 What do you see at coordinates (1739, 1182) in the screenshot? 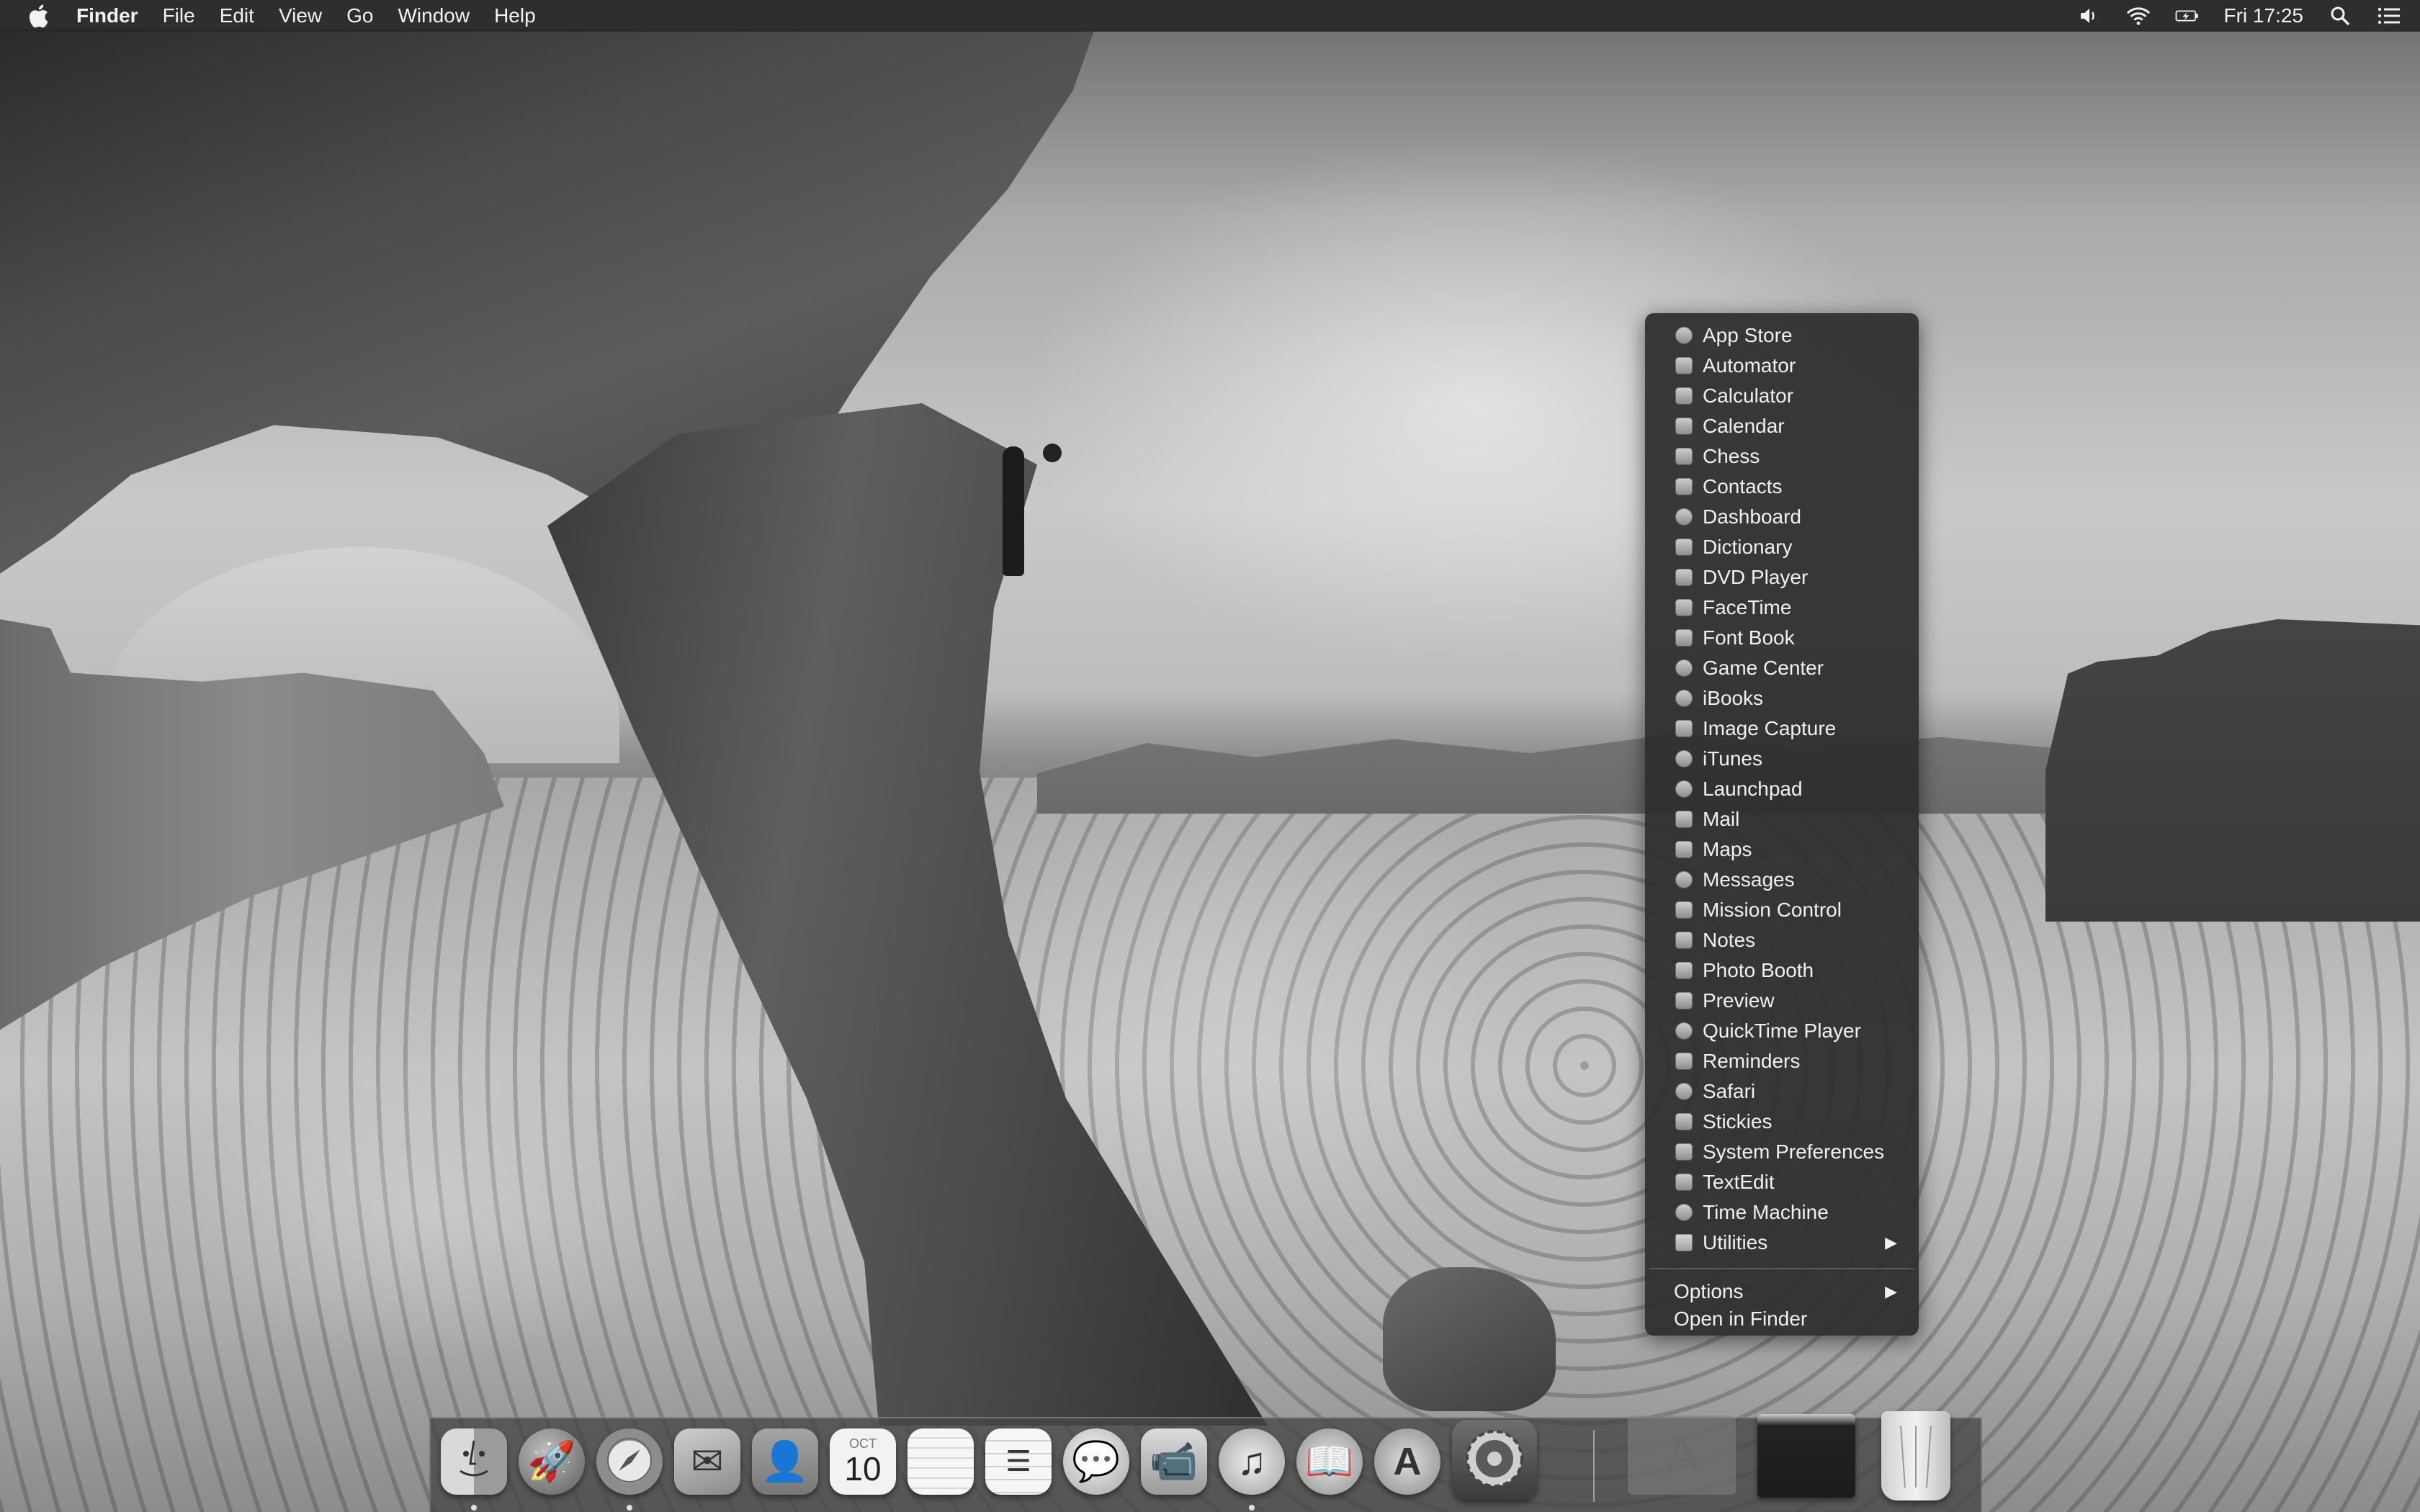
I see `stack-item-label: TextEdit` at bounding box center [1739, 1182].